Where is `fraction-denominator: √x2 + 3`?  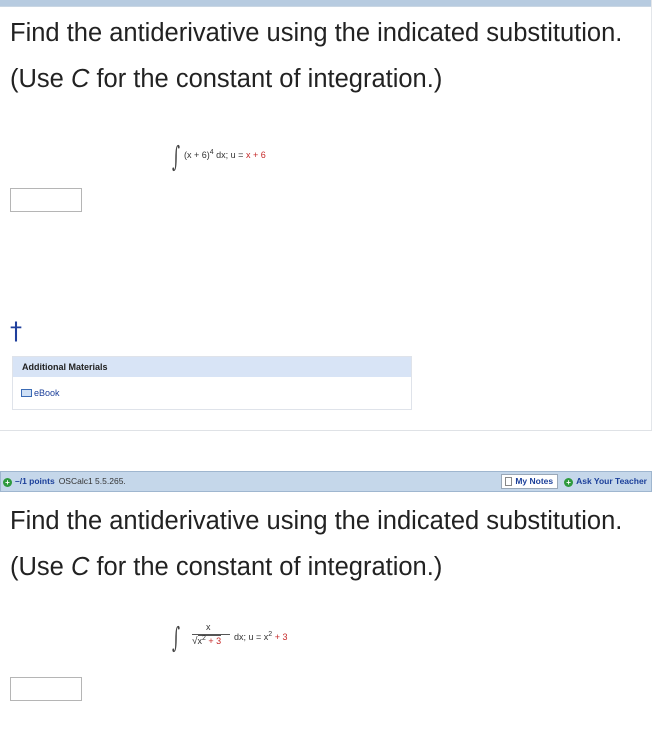 fraction-denominator: √x2 + 3 is located at coordinates (207, 641).